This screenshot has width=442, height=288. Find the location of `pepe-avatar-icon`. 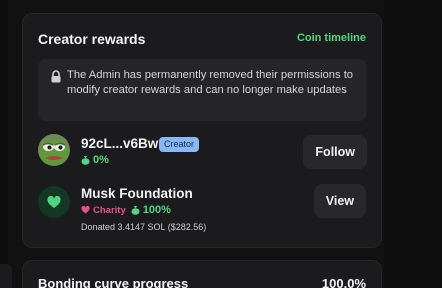

pepe-avatar-icon is located at coordinates (54, 150).